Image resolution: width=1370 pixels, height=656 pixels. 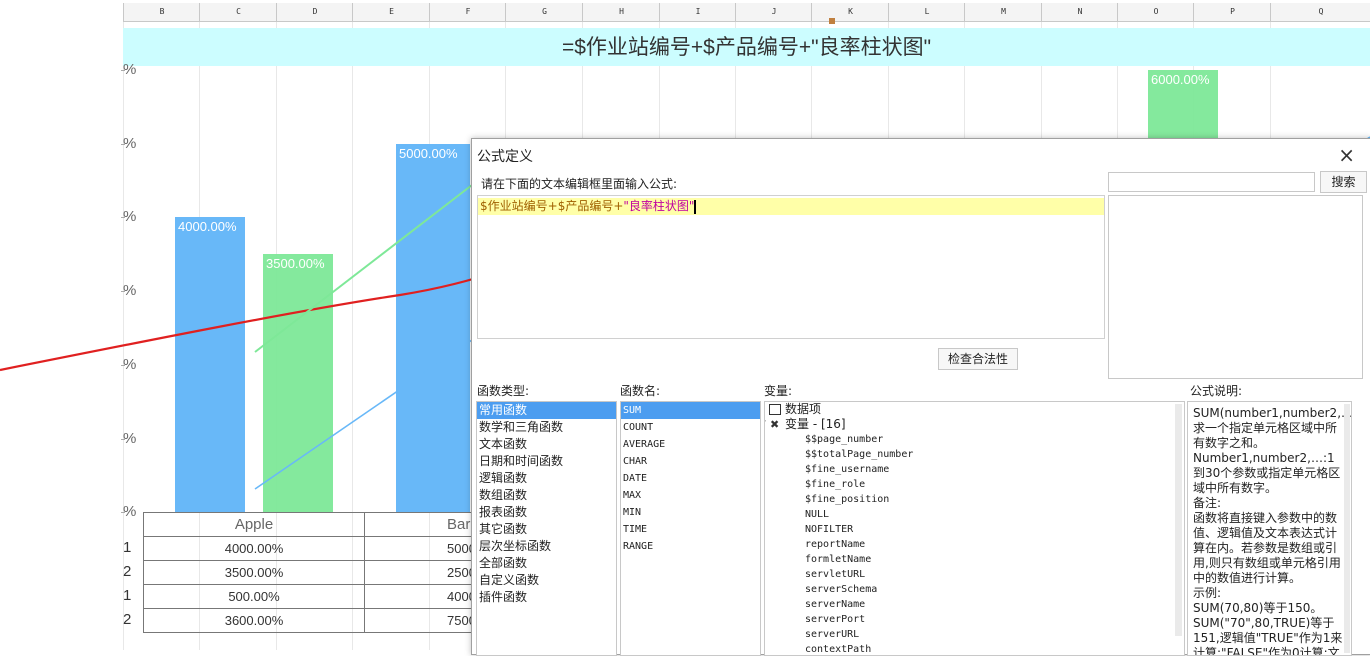 I want to click on function-type-item: 数组函数, so click(x=546, y=495).